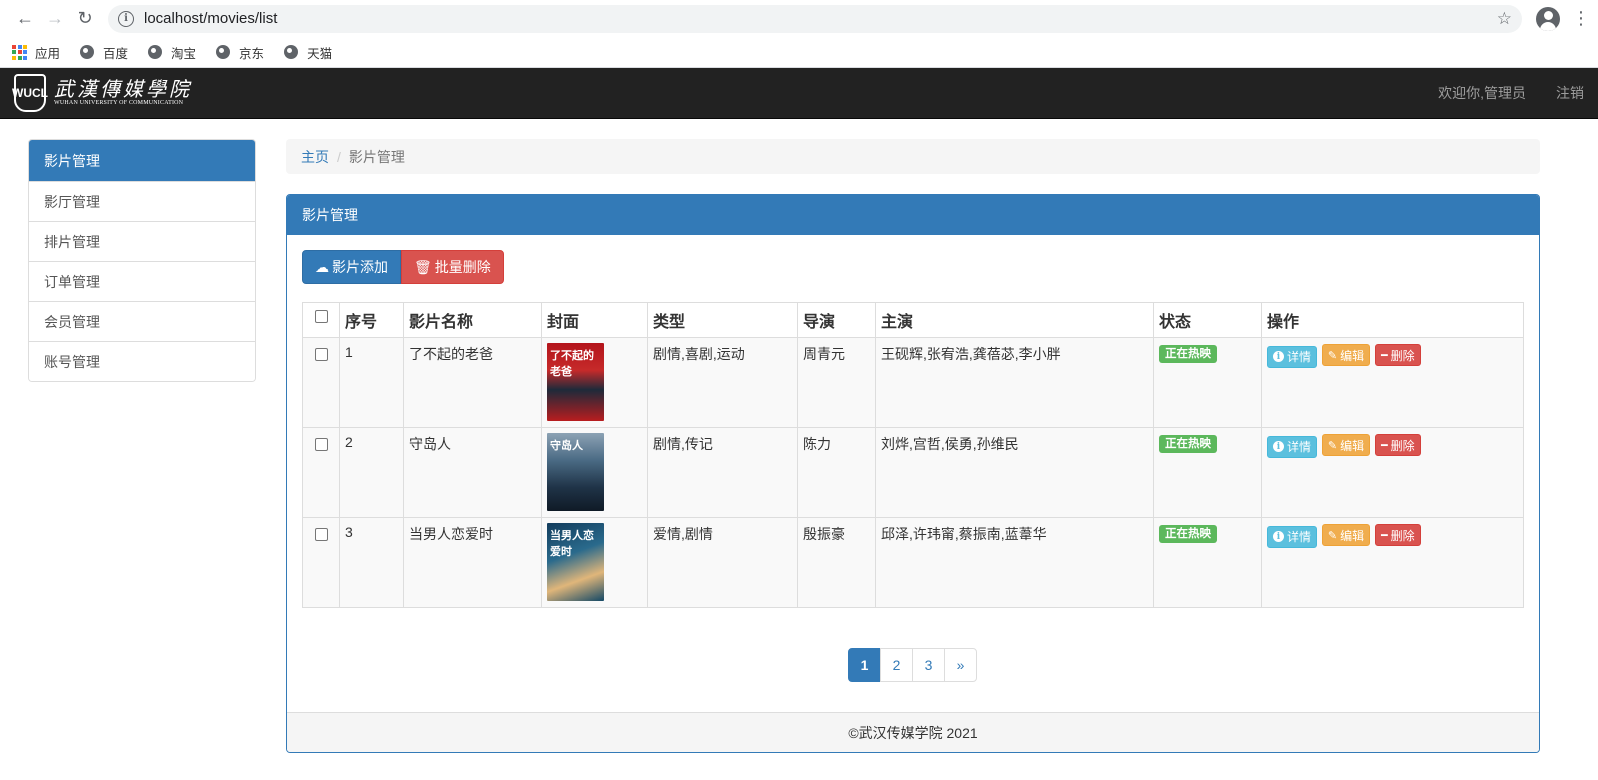  Describe the element at coordinates (55, 19) in the screenshot. I see `forward-arrow-icon: →` at that location.